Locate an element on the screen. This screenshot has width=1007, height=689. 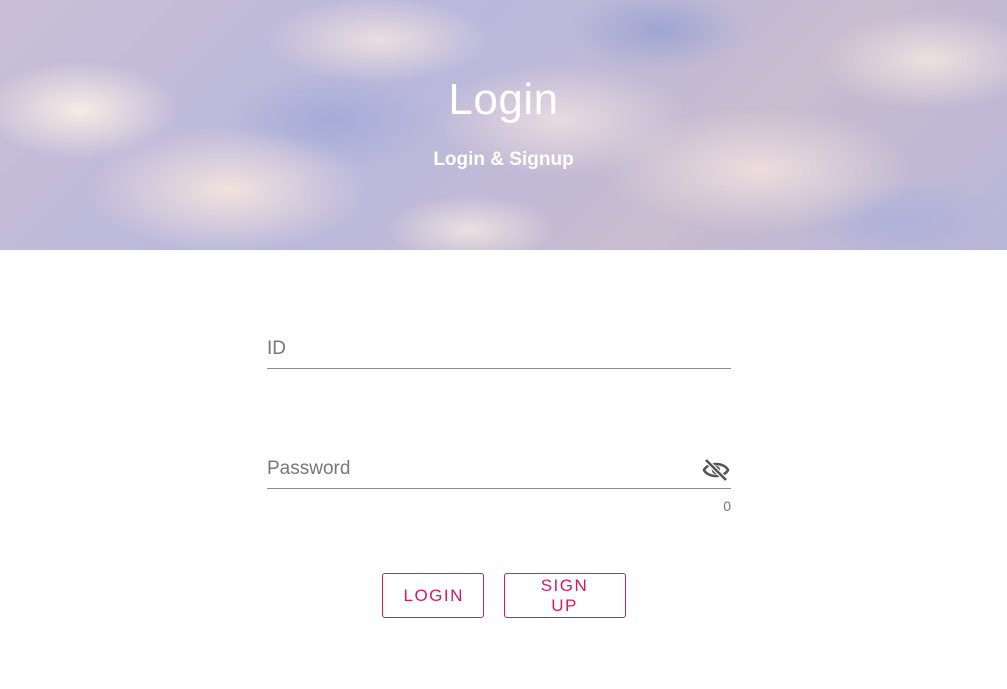
signup-button: SIGN UP is located at coordinates (564, 595).